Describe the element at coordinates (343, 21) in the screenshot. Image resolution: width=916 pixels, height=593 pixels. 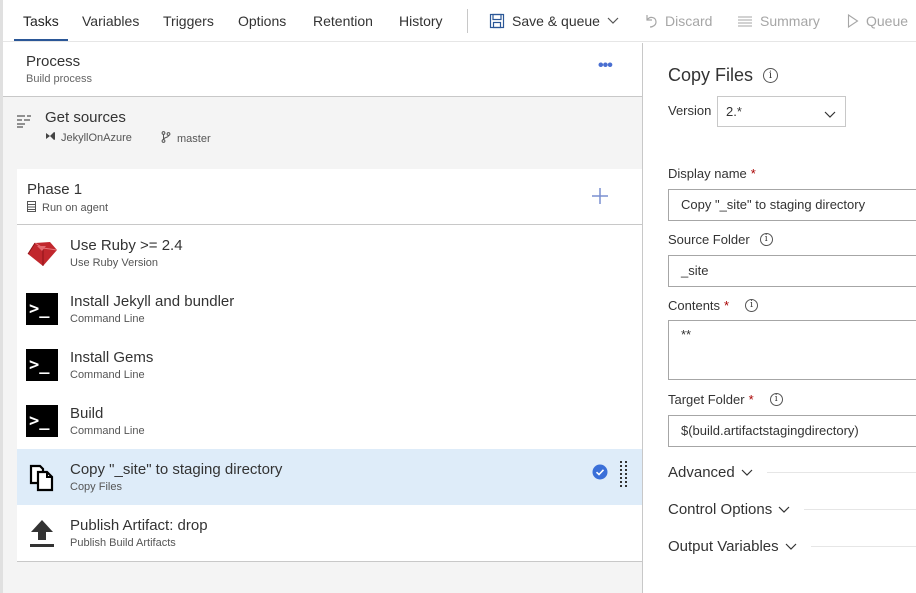
I see `tab-retention: Retention` at that location.